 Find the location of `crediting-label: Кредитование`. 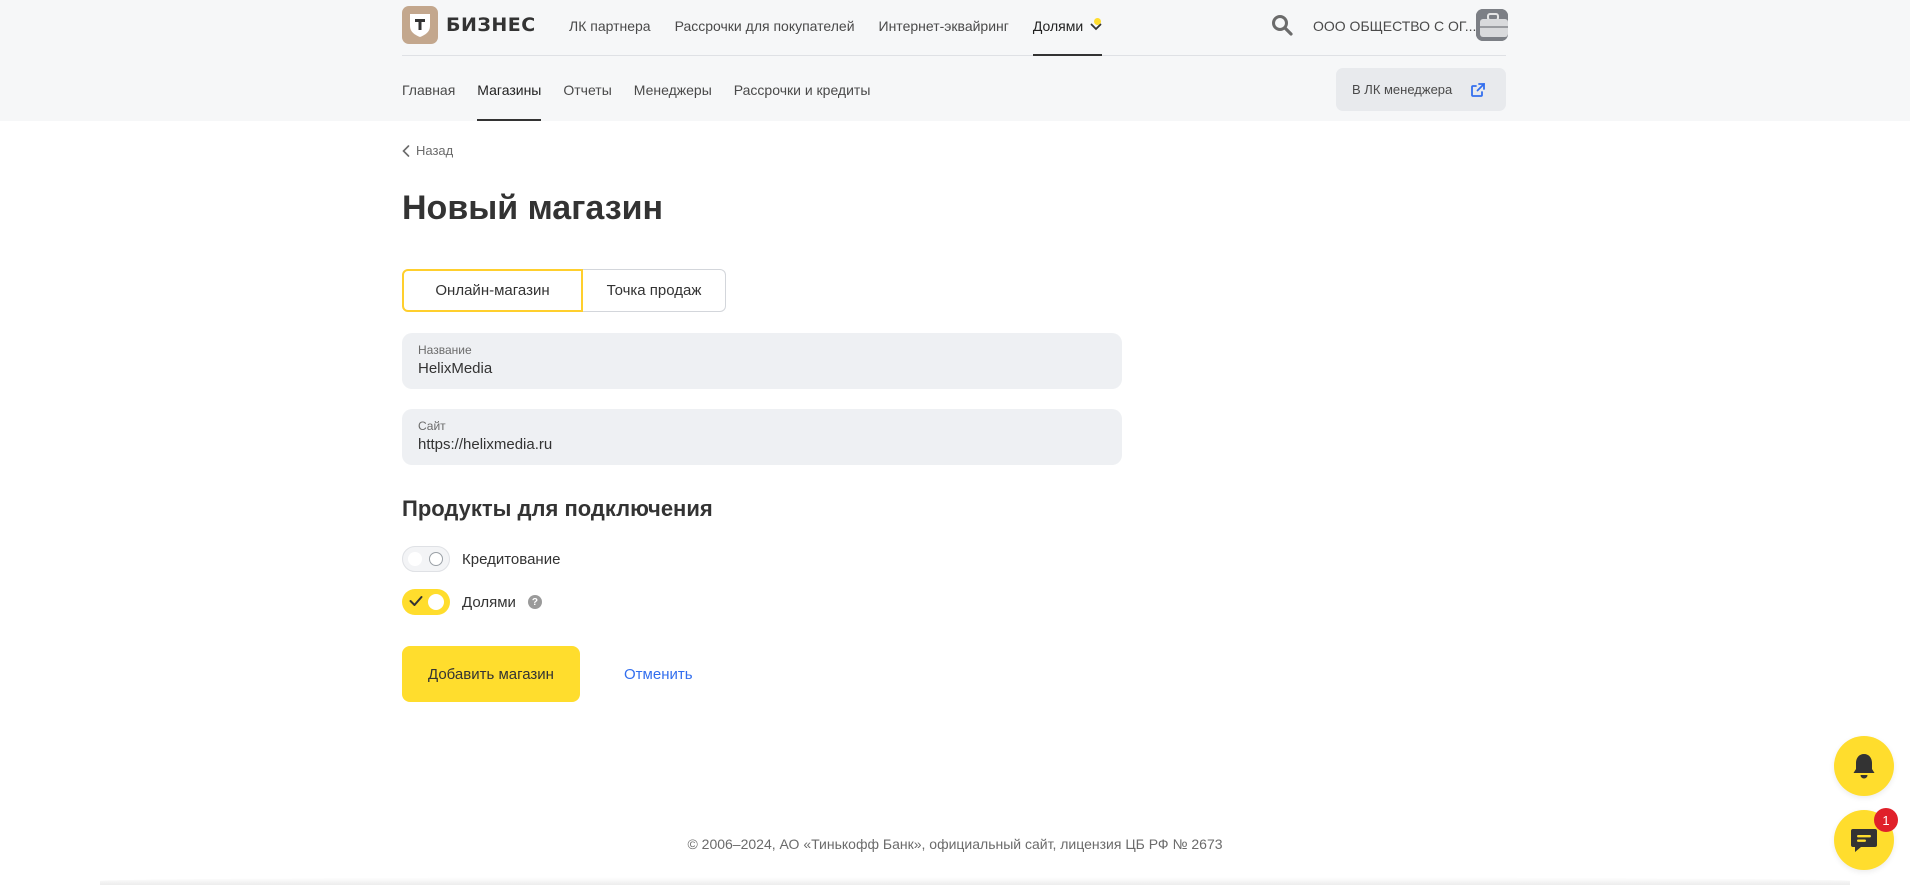

crediting-label: Кредитование is located at coordinates (511, 559).